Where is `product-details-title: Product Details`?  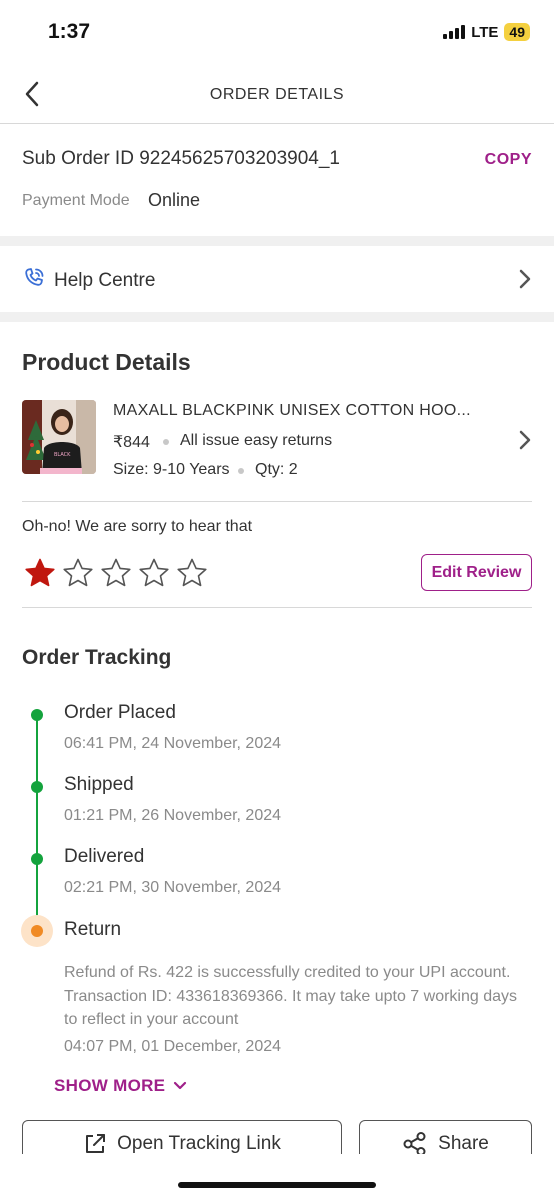 product-details-title: Product Details is located at coordinates (106, 362).